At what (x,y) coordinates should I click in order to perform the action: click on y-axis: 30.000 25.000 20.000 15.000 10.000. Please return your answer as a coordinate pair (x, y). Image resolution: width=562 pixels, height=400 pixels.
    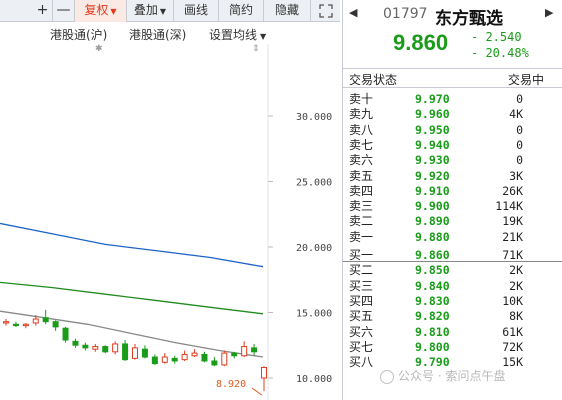
    Looking at the image, I should click on (300, 248).